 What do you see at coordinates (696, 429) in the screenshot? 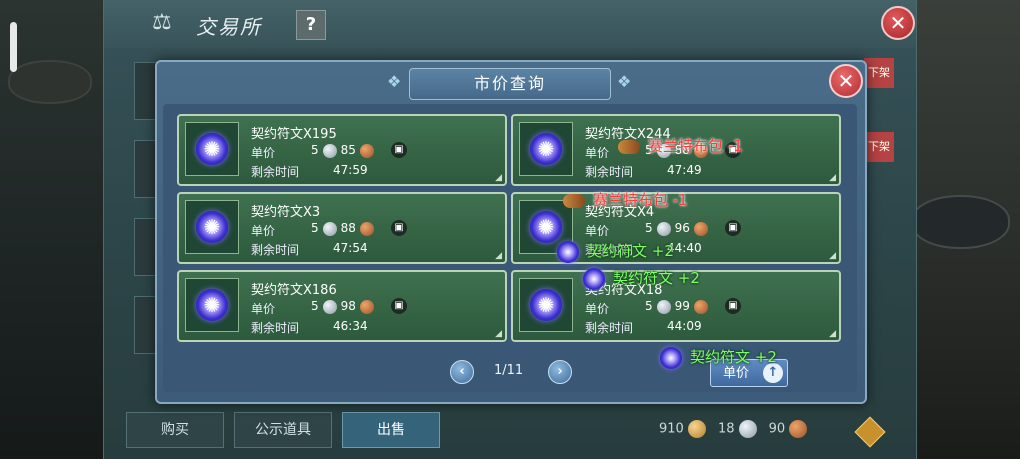
I see `gold-coin-icon` at bounding box center [696, 429].